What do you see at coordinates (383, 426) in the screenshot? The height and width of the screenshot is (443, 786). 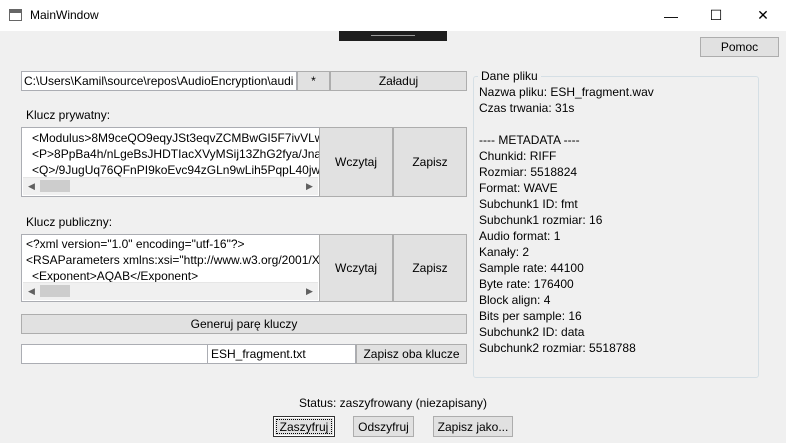 I see `decrypt-button: Odszyfruj` at bounding box center [383, 426].